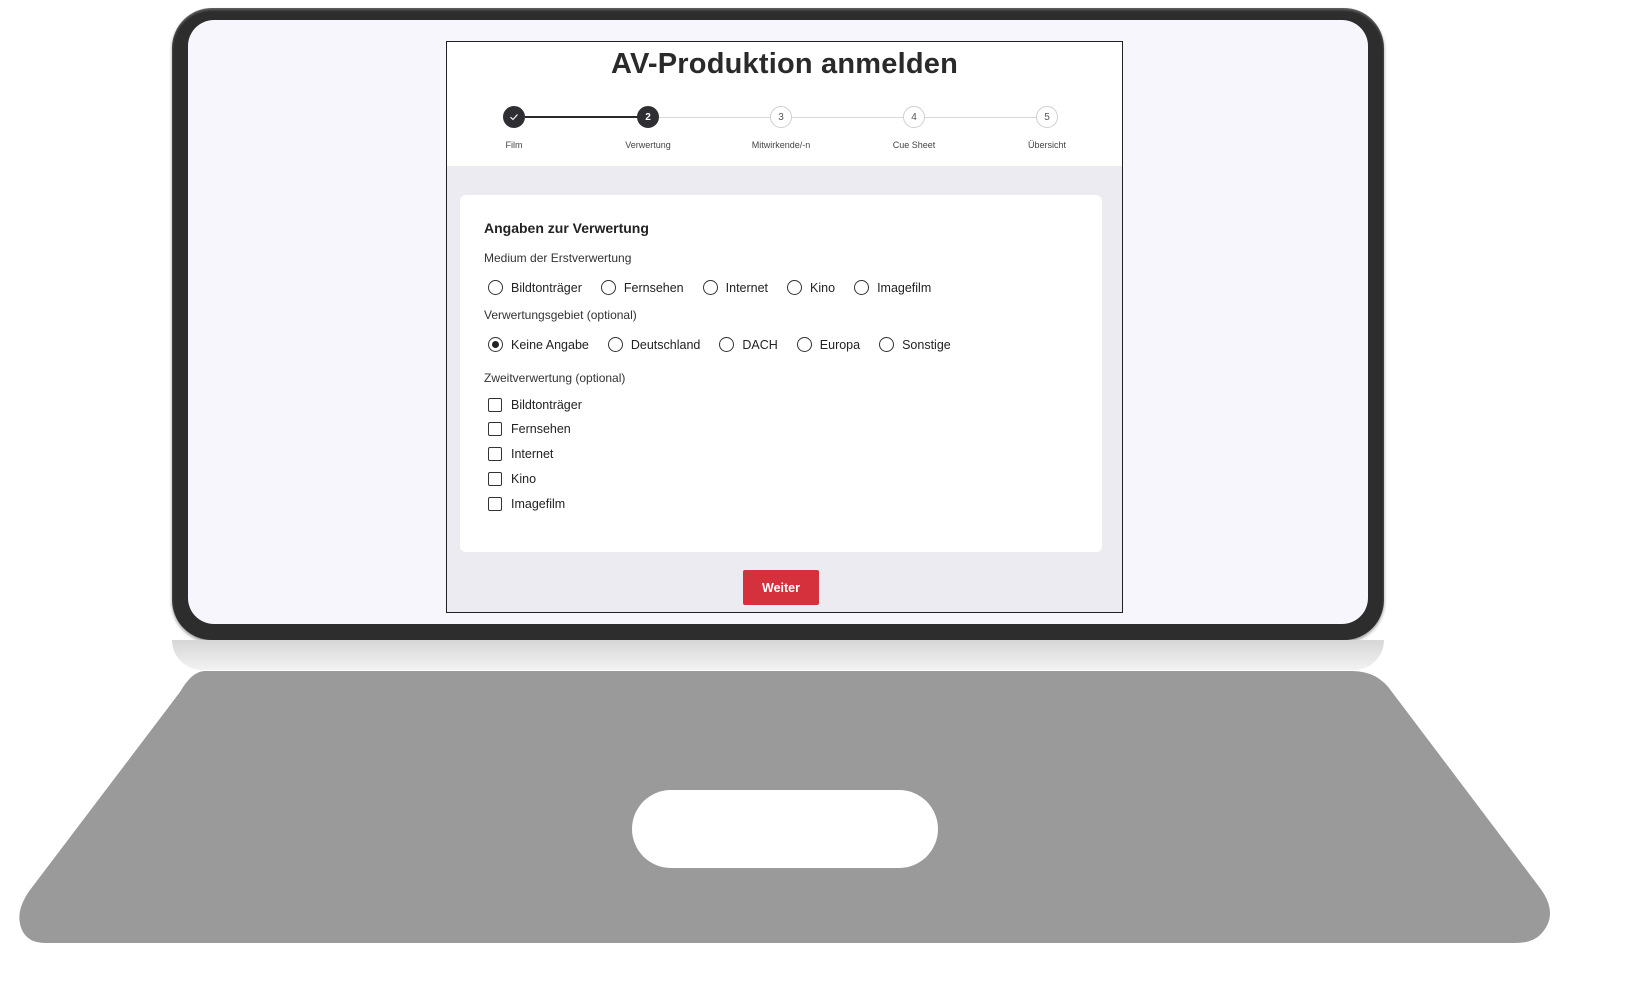  I want to click on section-title: Angaben zur Verwertung, so click(566, 228).